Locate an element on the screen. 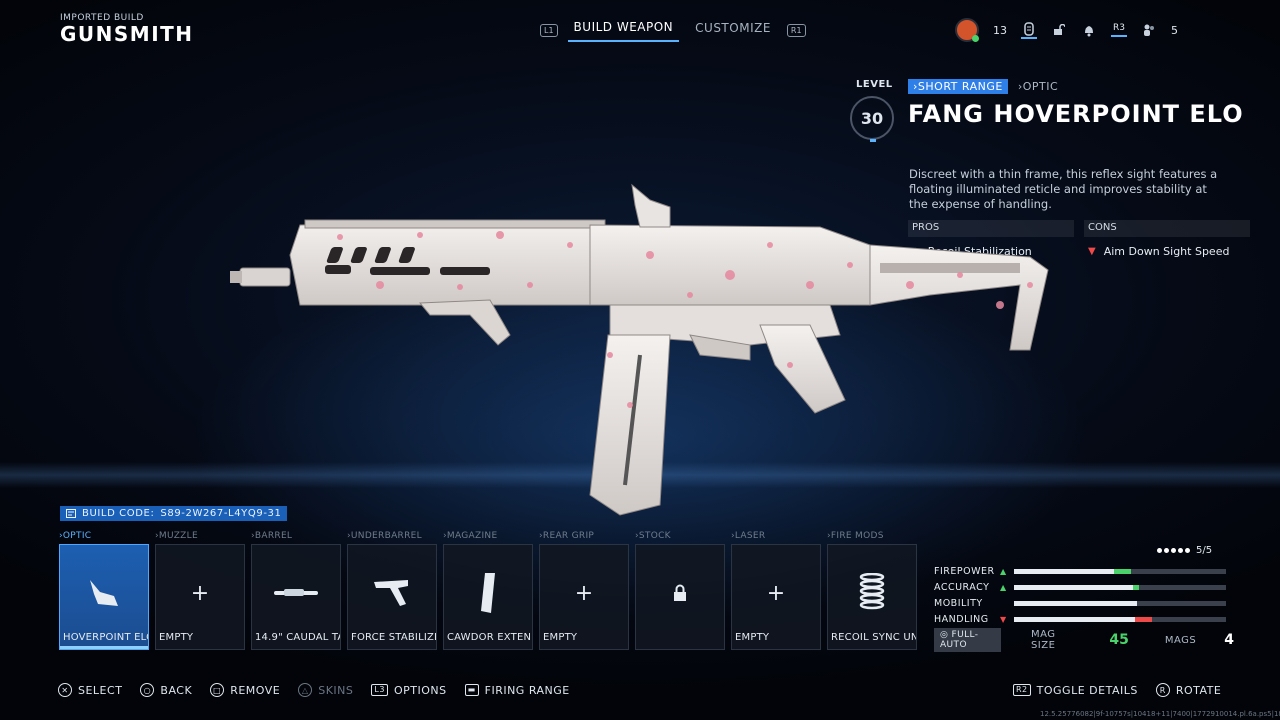 Image resolution: width=1280 pixels, height=720 pixels. slot-stock: ›STOCK is located at coordinates (680, 590).